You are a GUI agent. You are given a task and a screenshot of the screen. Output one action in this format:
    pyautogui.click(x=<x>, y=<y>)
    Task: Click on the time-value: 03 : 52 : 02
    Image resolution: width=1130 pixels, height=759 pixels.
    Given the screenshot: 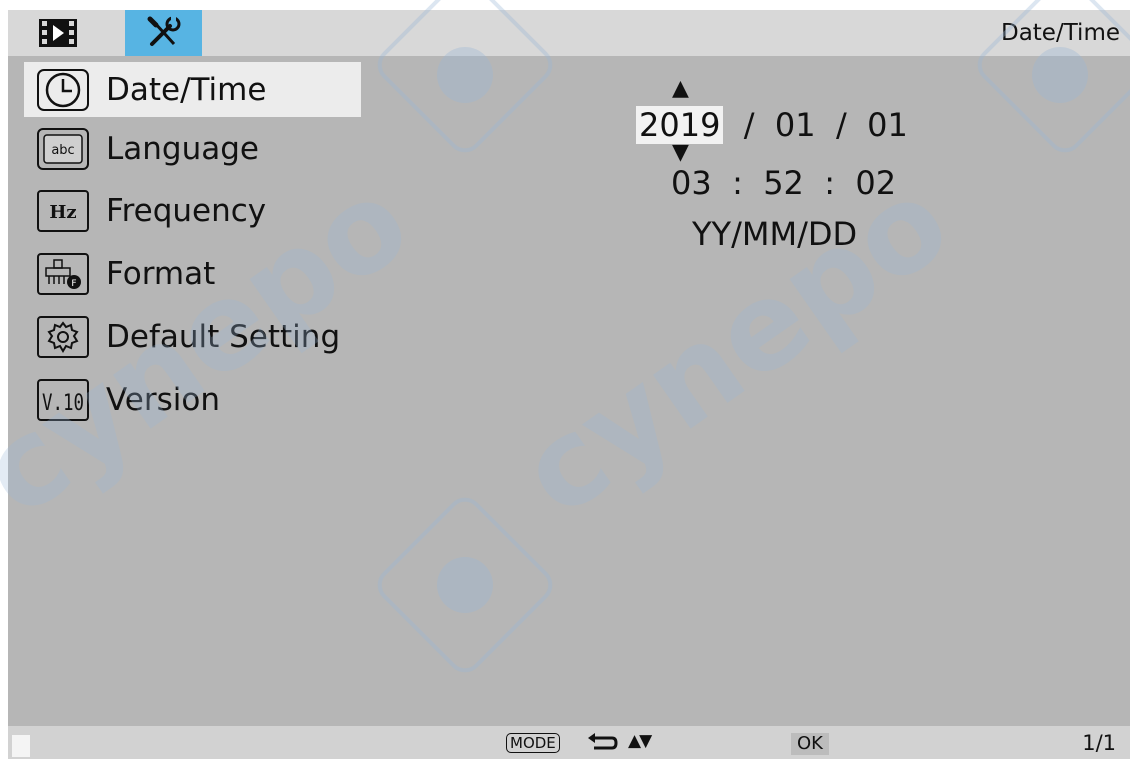 What is the action you would take?
    pyautogui.click(x=783, y=183)
    